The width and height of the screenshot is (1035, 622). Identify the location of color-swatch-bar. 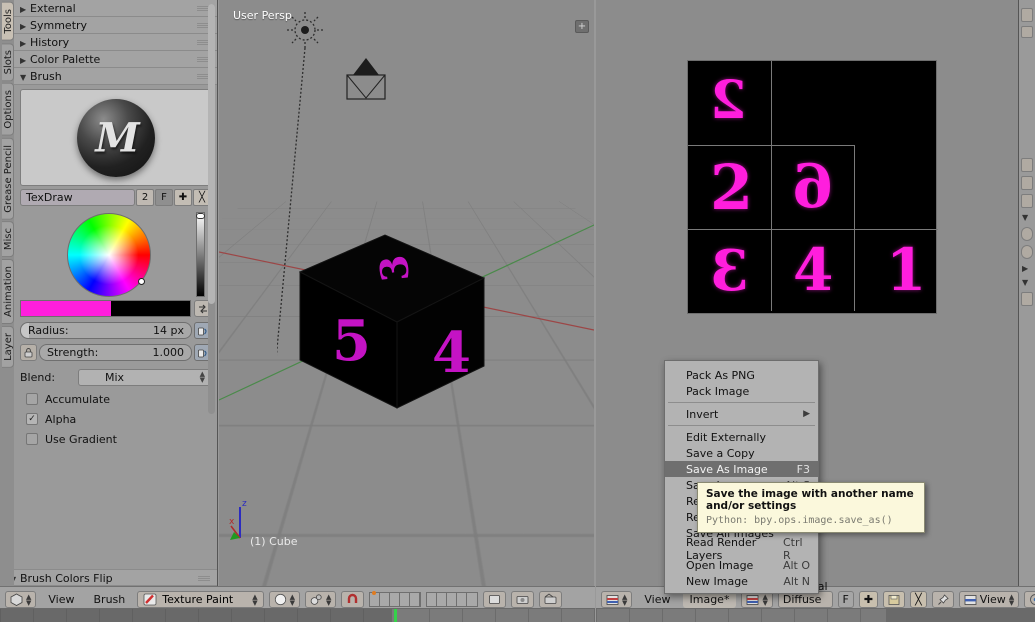
(105, 308).